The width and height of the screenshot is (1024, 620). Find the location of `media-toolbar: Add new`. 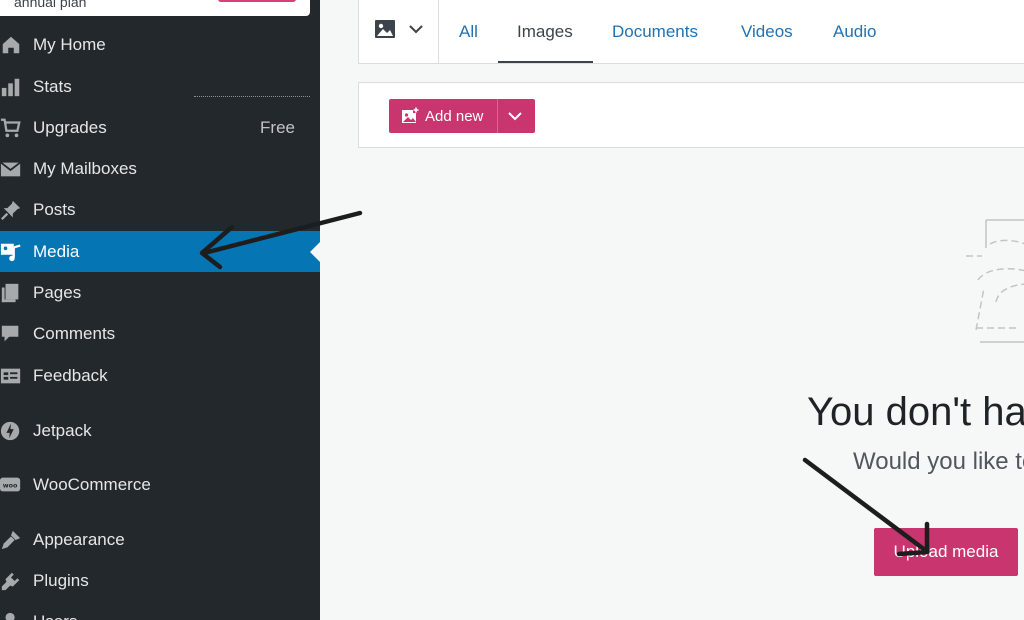

media-toolbar: Add new is located at coordinates (691, 115).